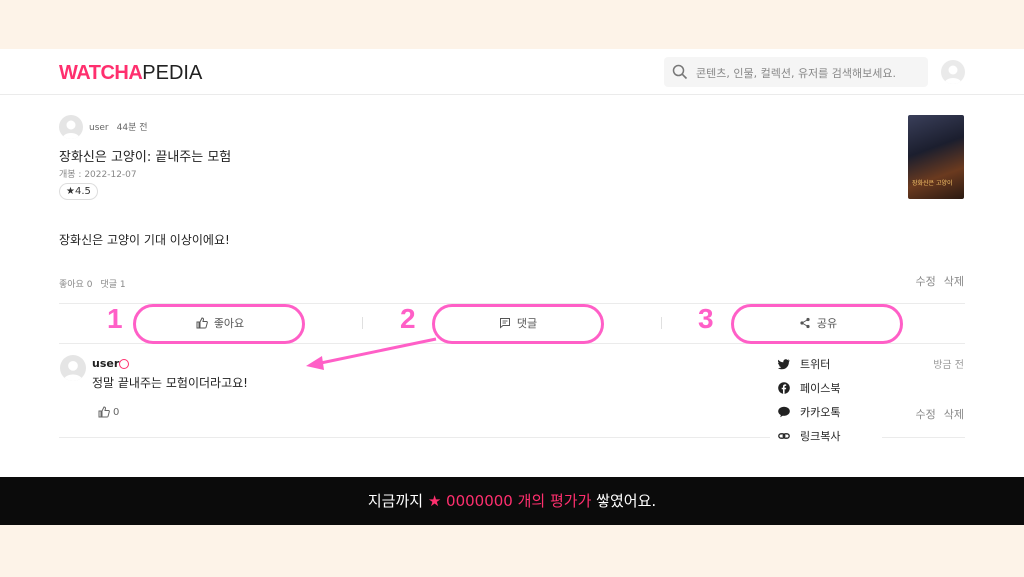  Describe the element at coordinates (820, 388) in the screenshot. I see `share-facebook-label: 페이스북` at that location.